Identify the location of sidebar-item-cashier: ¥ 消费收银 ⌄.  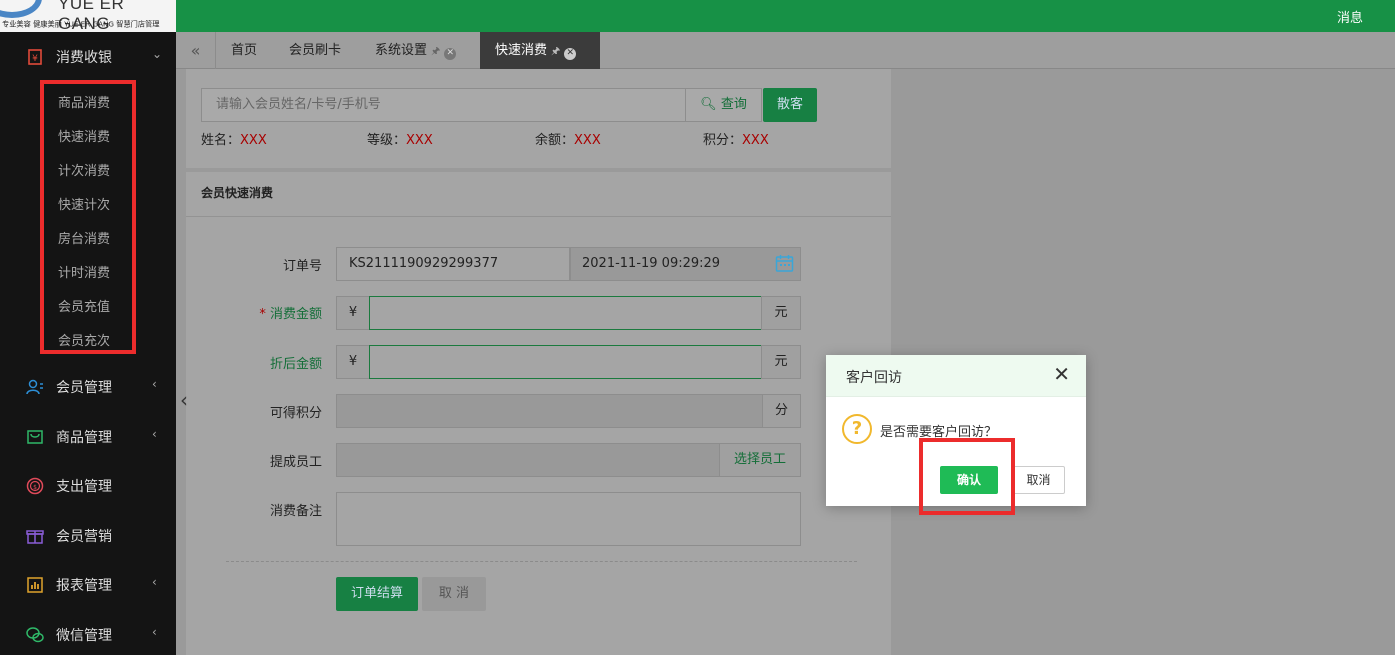
(88, 57).